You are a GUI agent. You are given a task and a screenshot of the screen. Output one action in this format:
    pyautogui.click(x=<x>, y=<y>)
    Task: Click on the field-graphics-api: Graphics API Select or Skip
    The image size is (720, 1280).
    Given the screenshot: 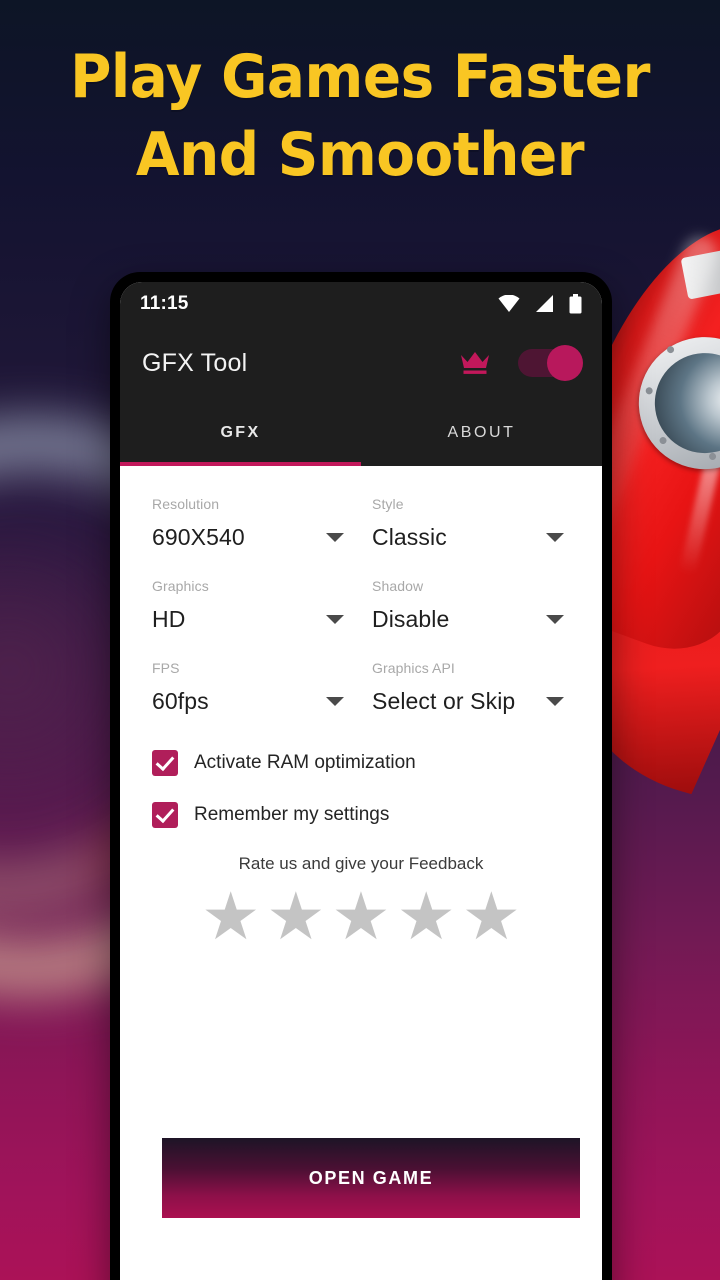 What is the action you would take?
    pyautogui.click(x=471, y=701)
    